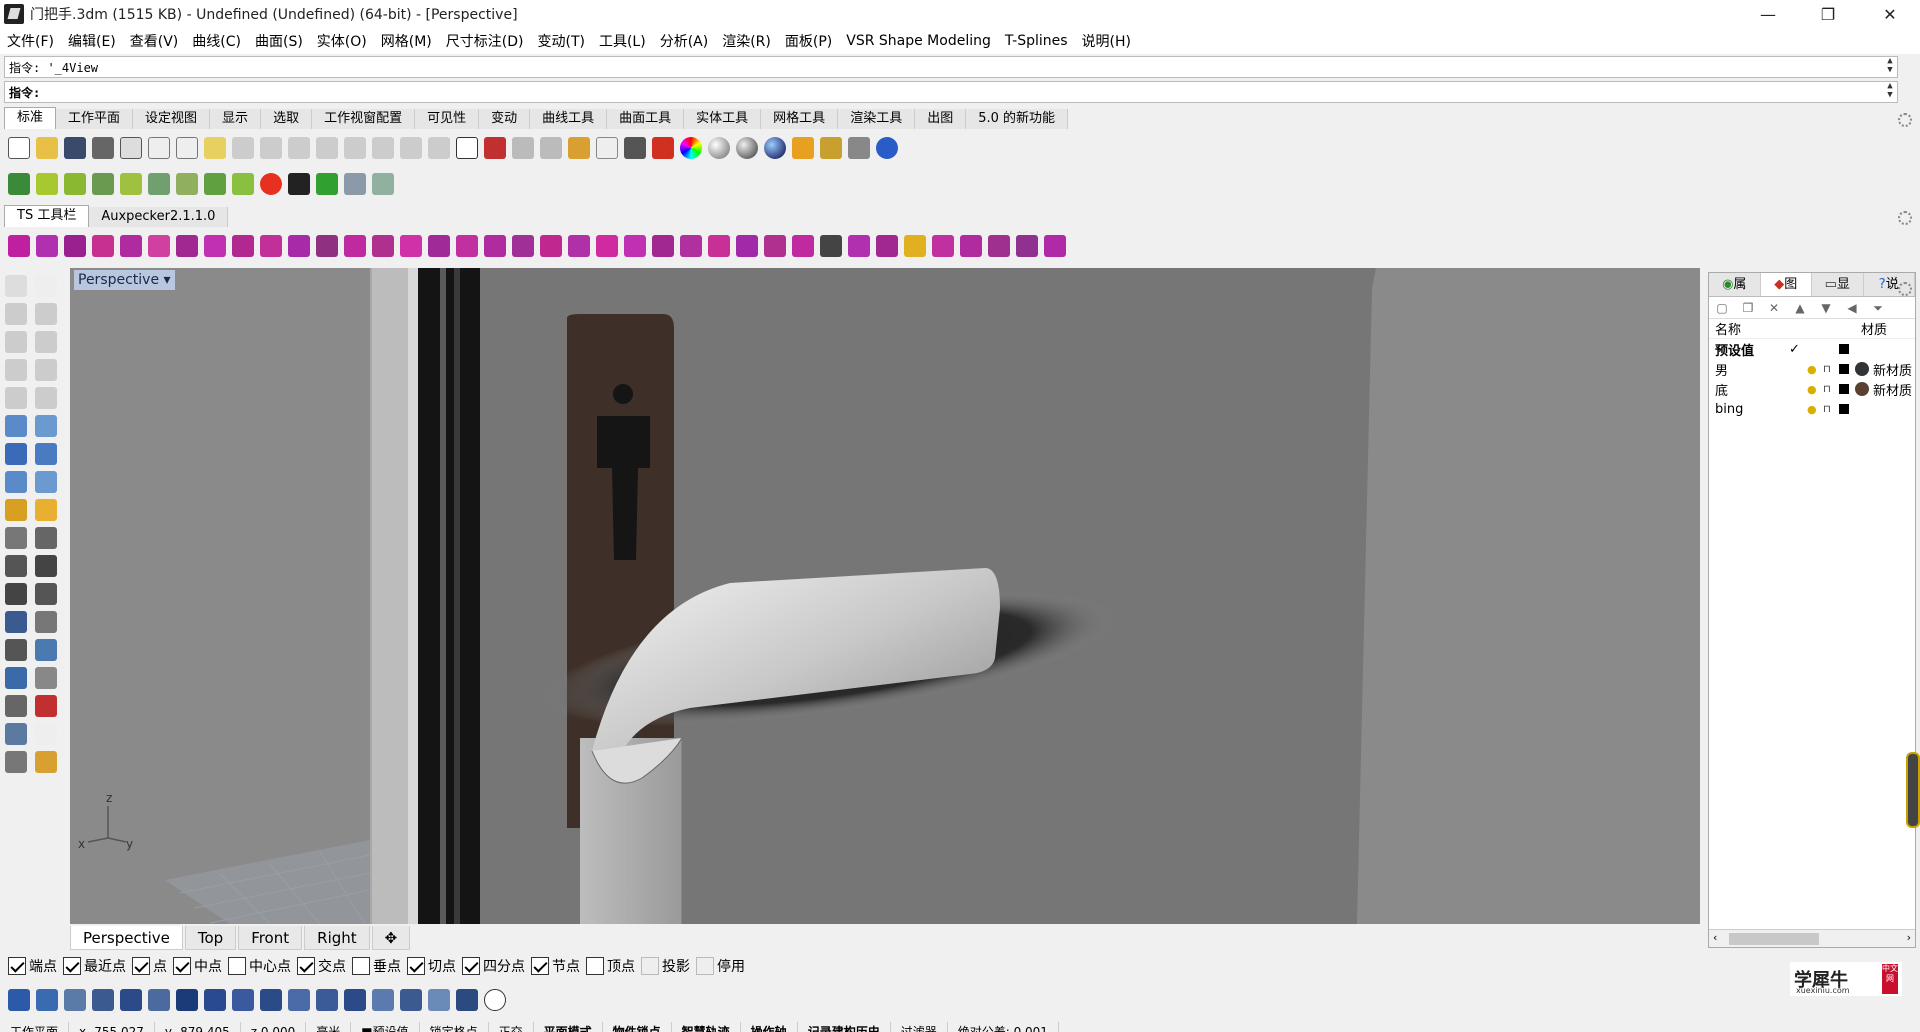 The width and height of the screenshot is (1920, 1032). What do you see at coordinates (16, 566) in the screenshot?
I see `group-icon` at bounding box center [16, 566].